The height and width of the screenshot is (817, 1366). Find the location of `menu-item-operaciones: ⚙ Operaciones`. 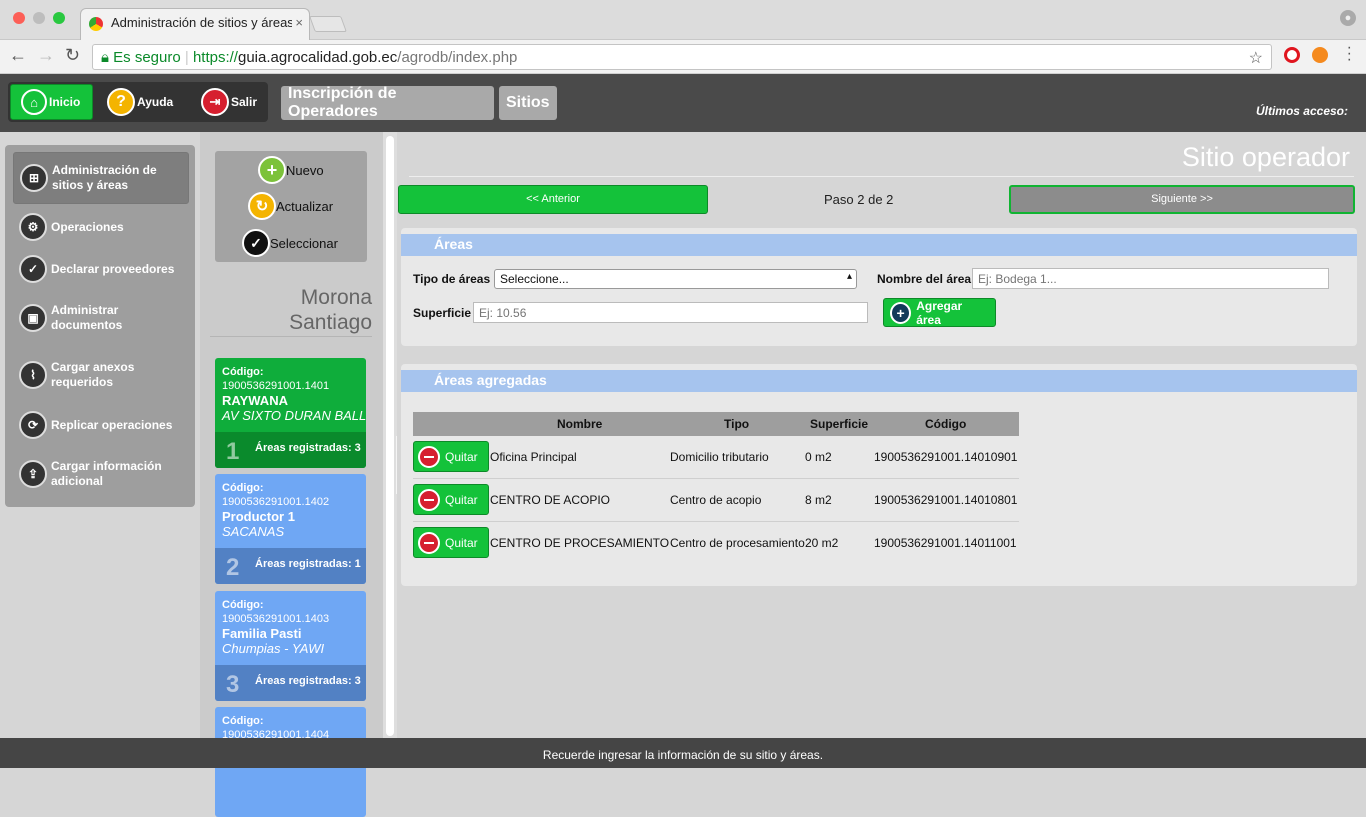

menu-item-operaciones: ⚙ Operaciones is located at coordinates (101, 227).